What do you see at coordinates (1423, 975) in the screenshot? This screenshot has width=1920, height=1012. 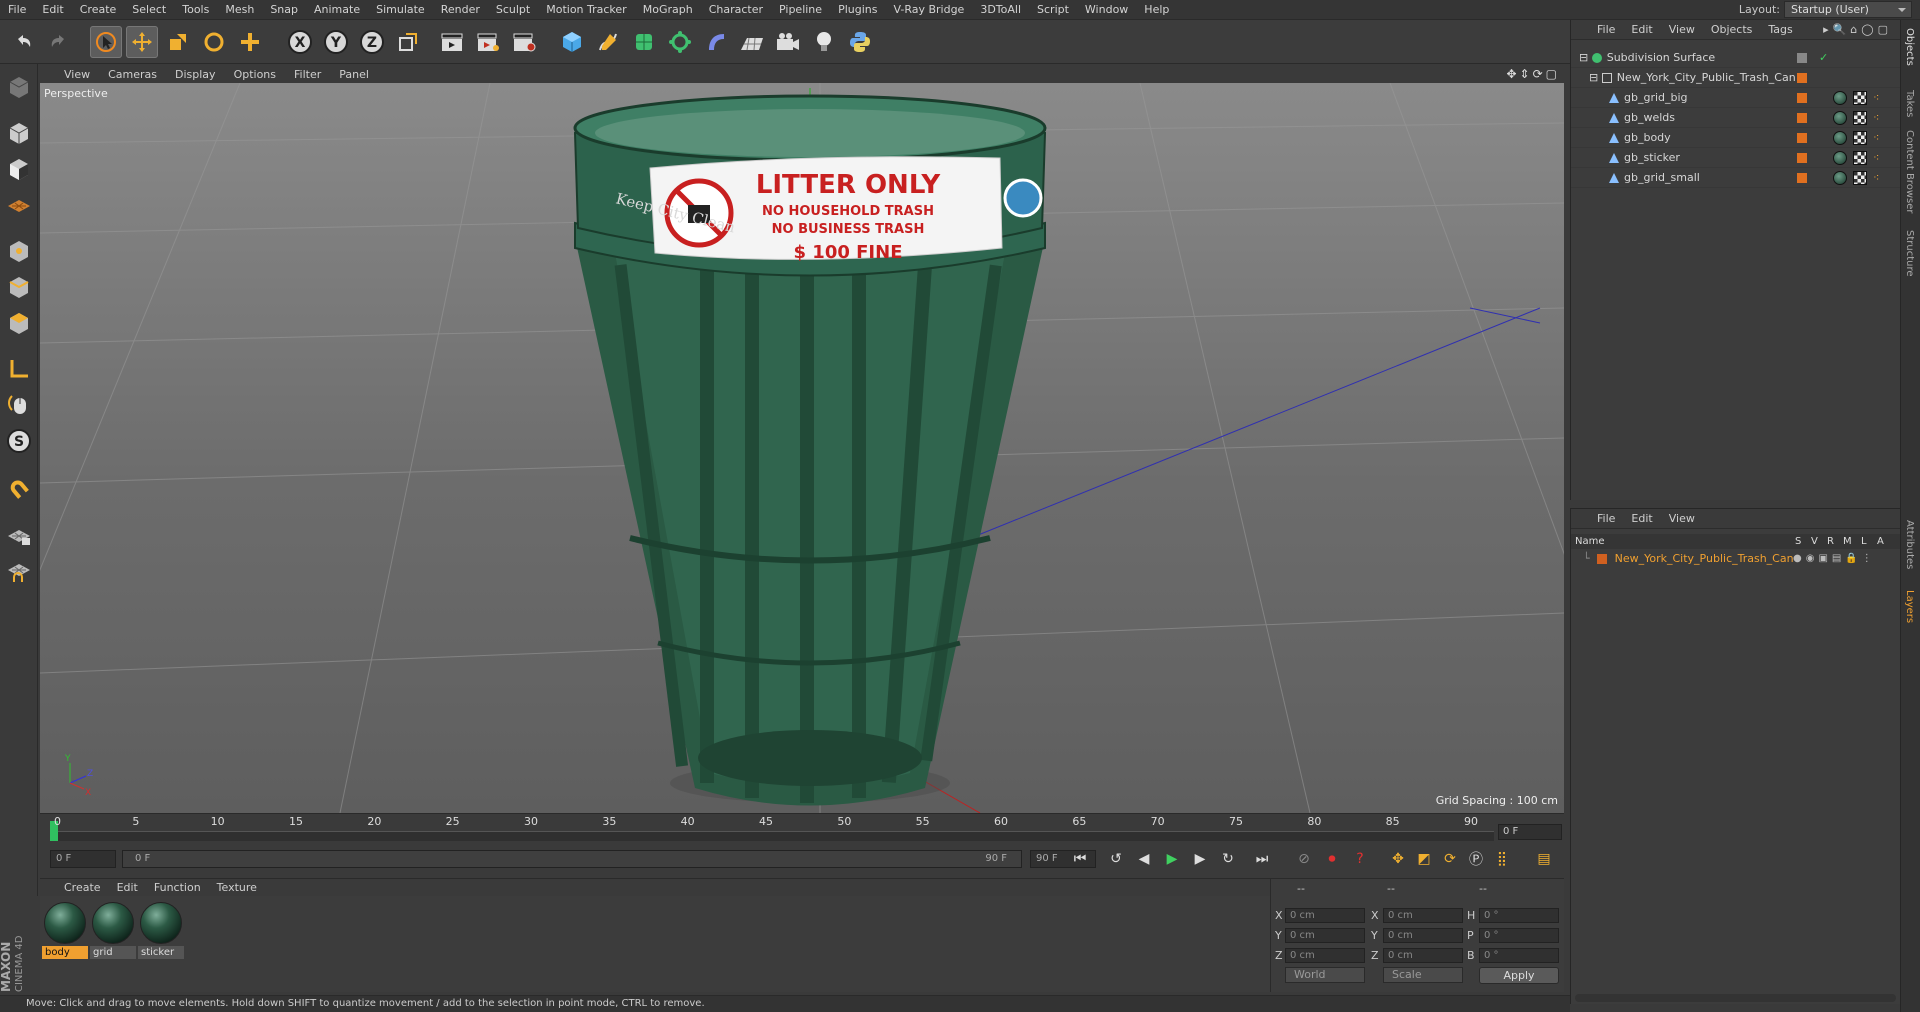 I see `size-mode-dropdown: Scale` at bounding box center [1423, 975].